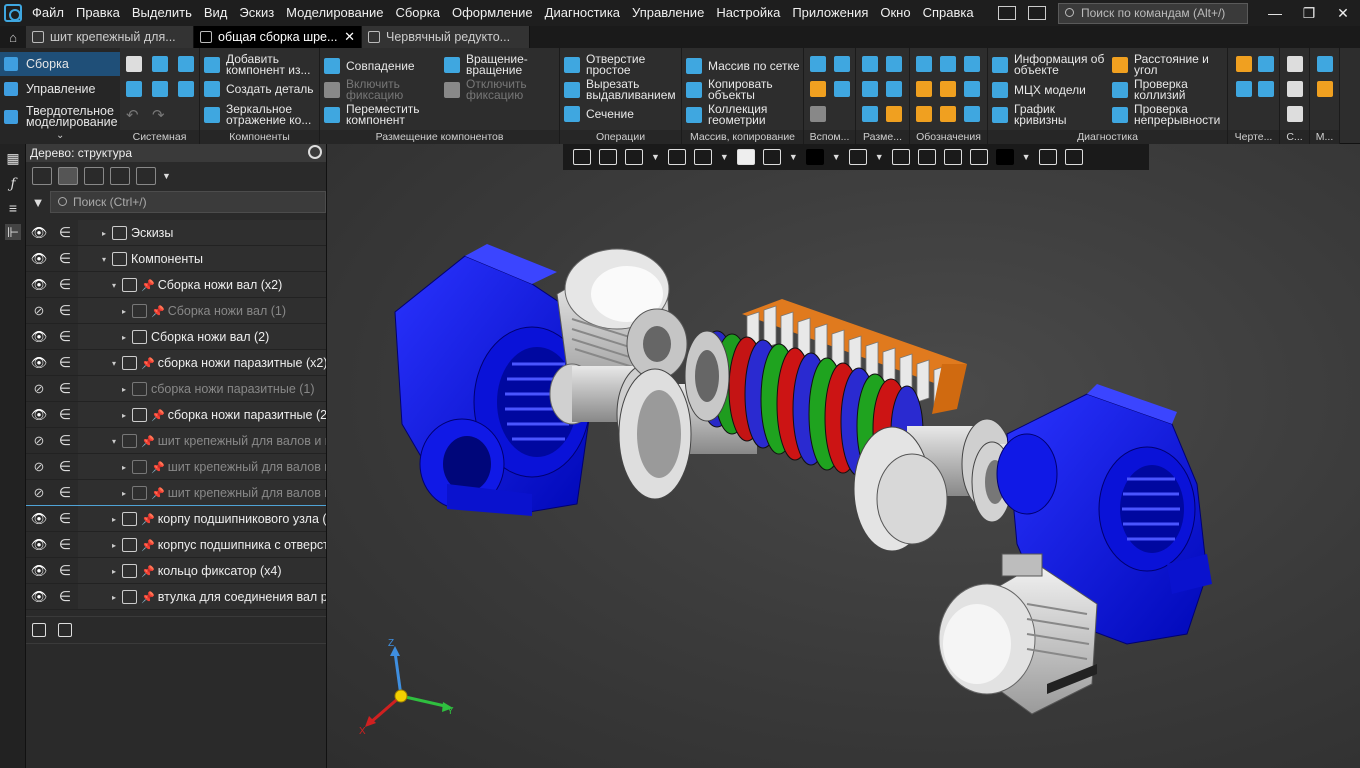 The height and width of the screenshot is (768, 1360). Describe the element at coordinates (370, 89) in the screenshot. I see `enable-fix-button: Включить фиксацию` at that location.